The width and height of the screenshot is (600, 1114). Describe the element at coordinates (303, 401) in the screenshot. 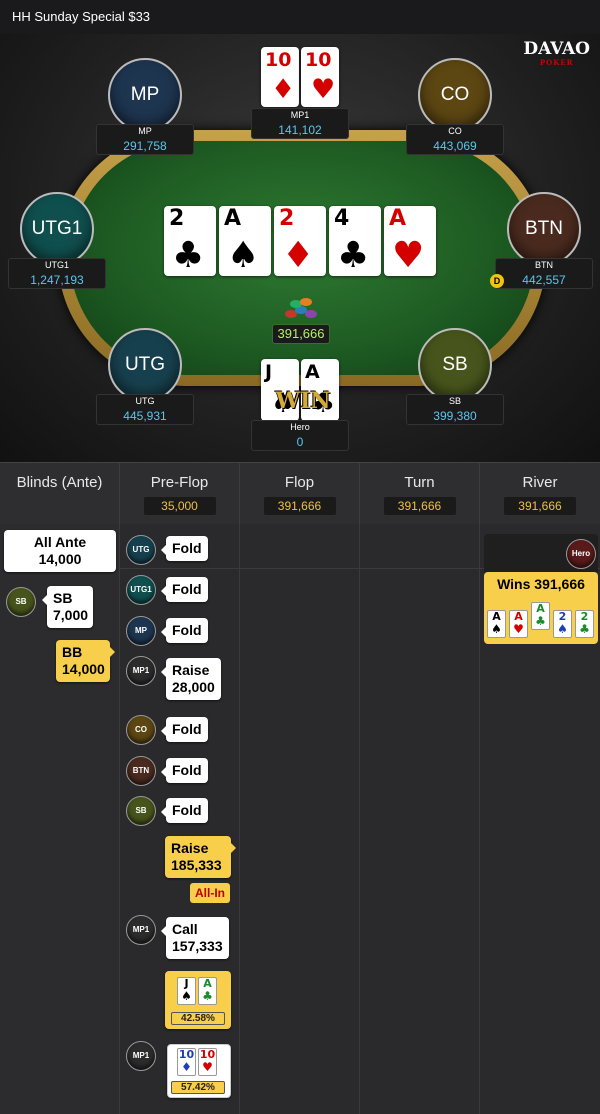

I see `win-label: WIN` at that location.